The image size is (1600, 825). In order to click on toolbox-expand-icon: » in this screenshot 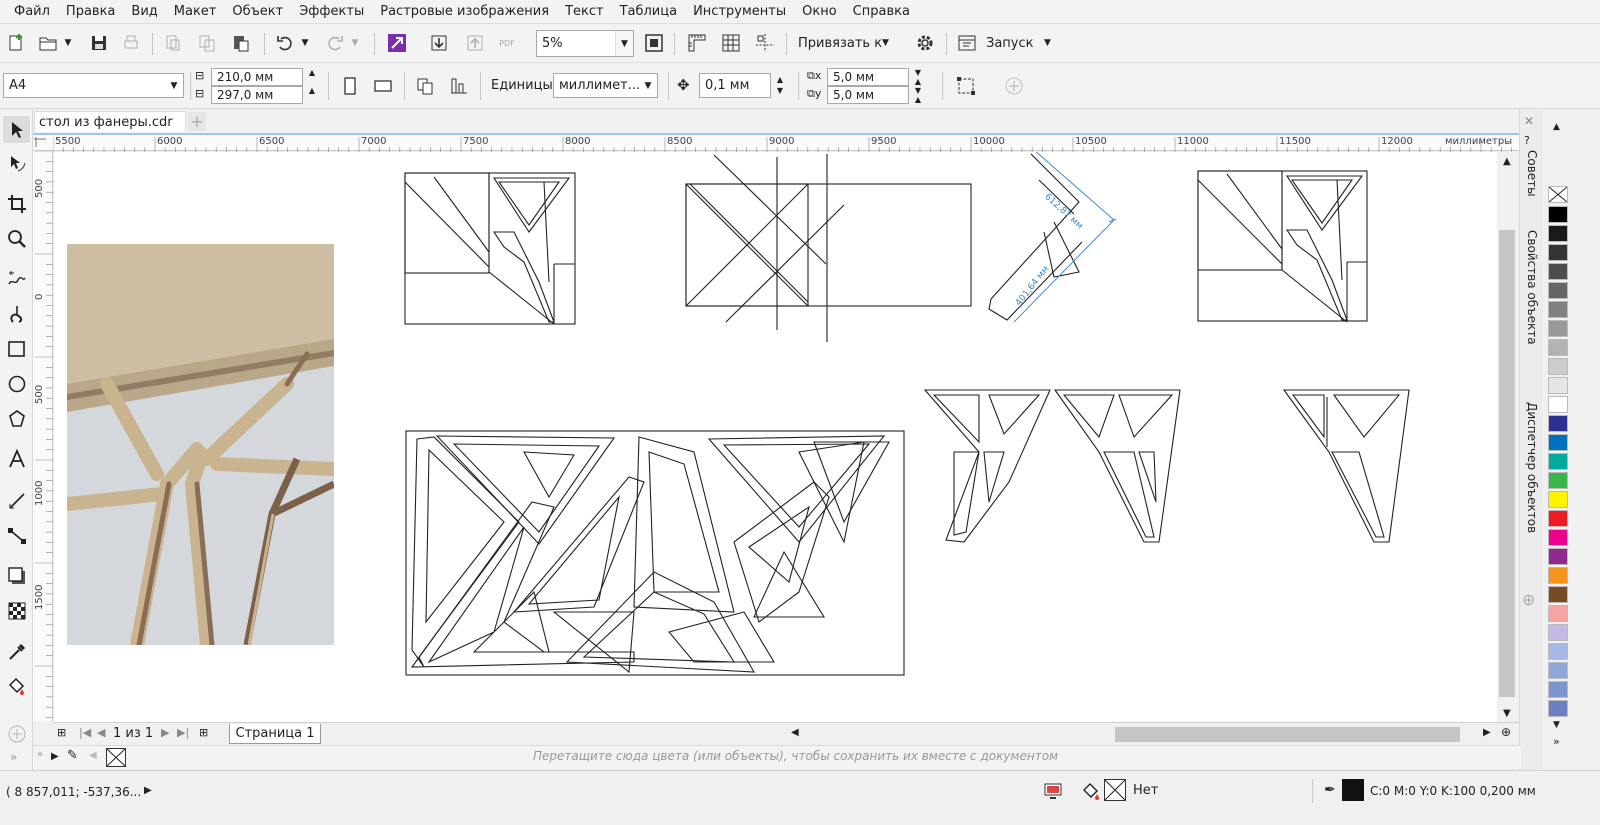, I will do `click(13, 757)`.